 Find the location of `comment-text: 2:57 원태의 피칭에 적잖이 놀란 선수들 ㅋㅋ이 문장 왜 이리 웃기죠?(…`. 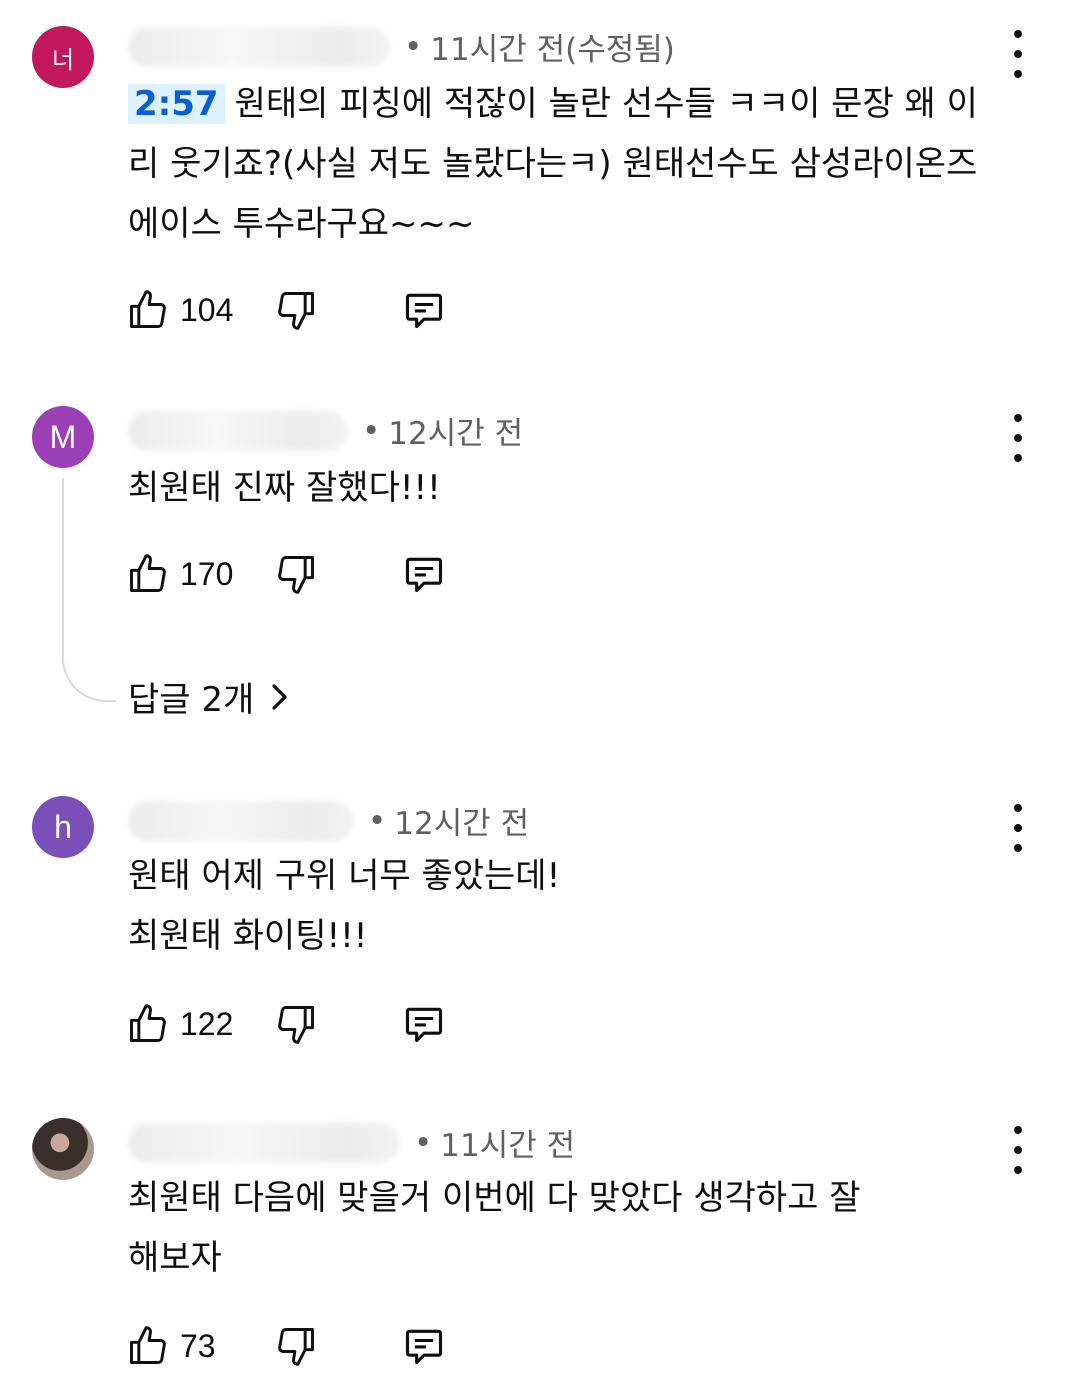

comment-text: 2:57 원태의 피칭에 적잖이 놀란 선수들 ㅋㅋ이 문장 왜 이리 웃기죠?(… is located at coordinates (564, 164).